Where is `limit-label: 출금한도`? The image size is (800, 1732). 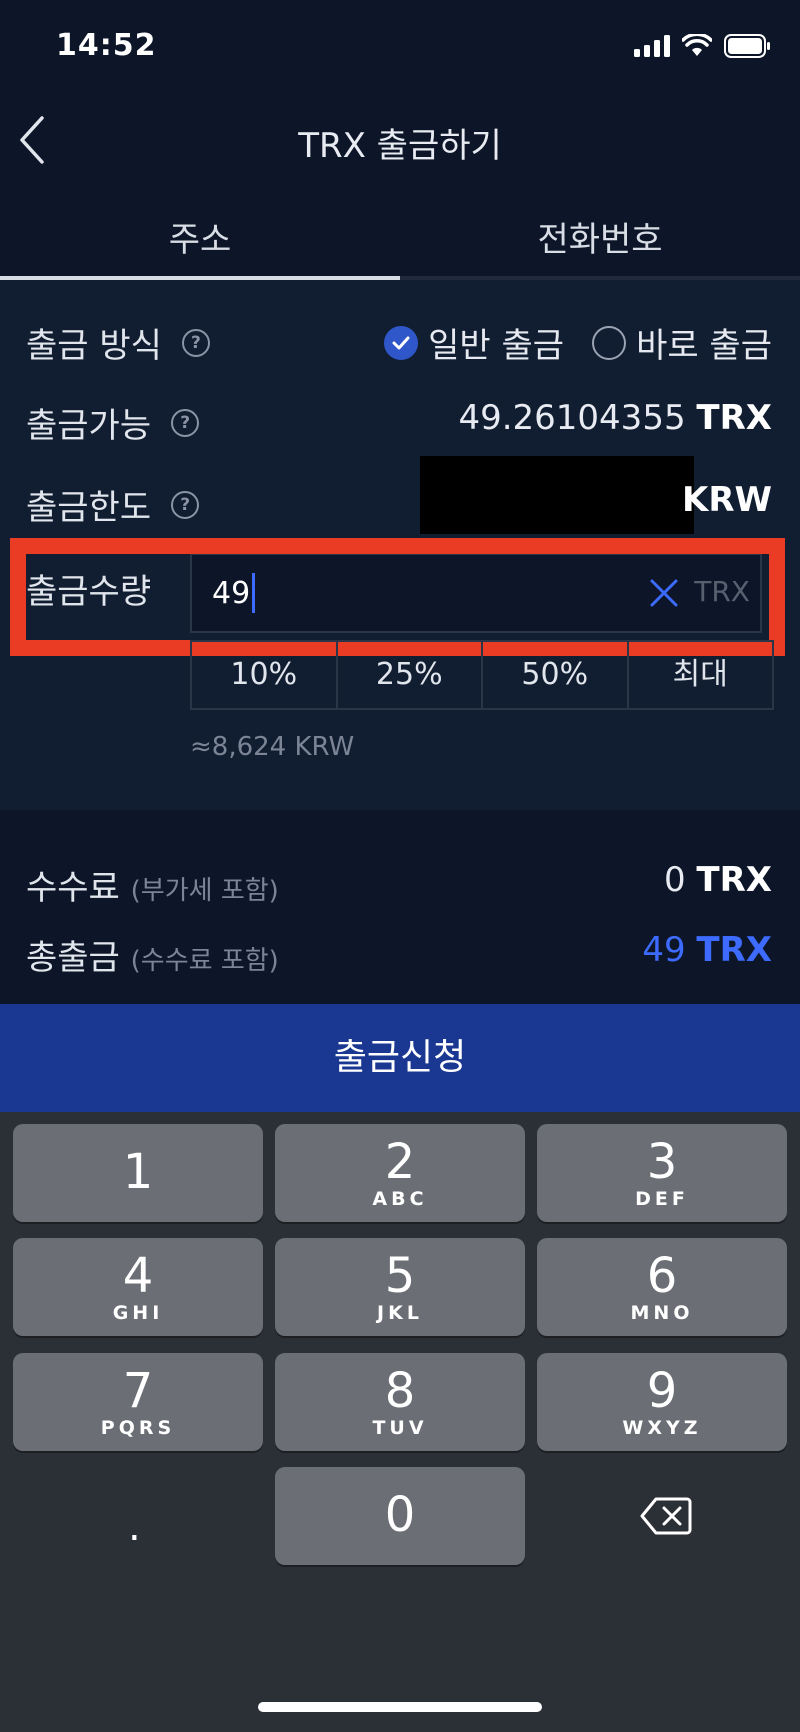
limit-label: 출금한도 is located at coordinates (89, 508).